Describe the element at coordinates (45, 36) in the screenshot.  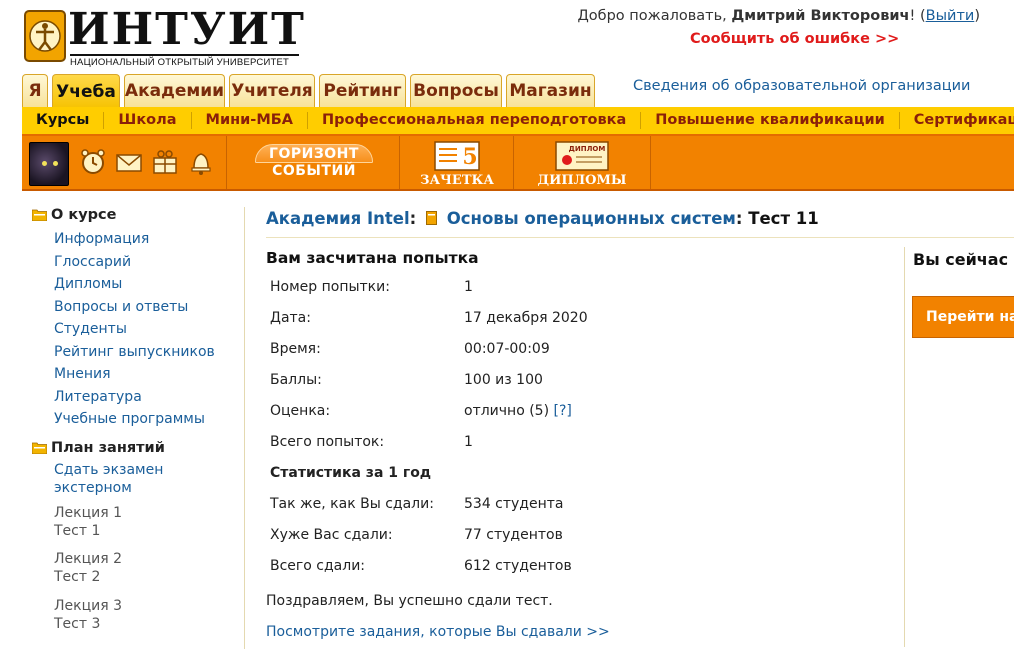
I see `logo-emblem-icon` at that location.